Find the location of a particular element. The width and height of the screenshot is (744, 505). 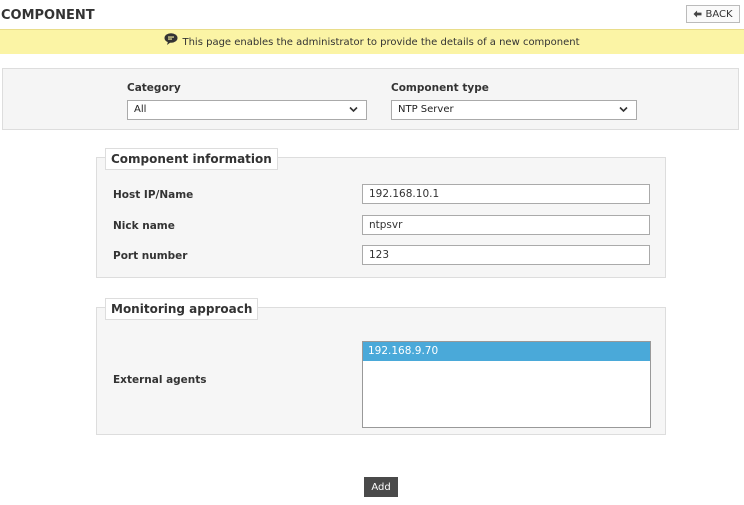

external-agents-list: 192.168.9.70 is located at coordinates (506, 384).